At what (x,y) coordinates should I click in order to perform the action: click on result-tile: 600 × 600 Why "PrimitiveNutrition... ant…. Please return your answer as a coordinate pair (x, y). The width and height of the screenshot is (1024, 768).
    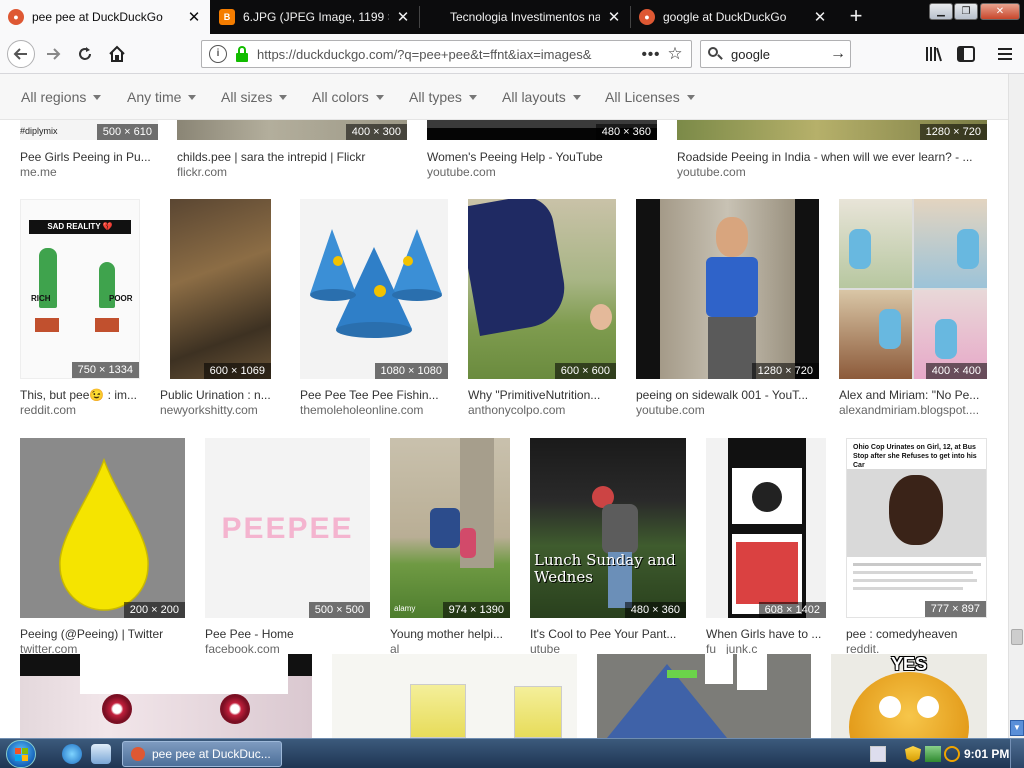
    Looking at the image, I should click on (542, 311).